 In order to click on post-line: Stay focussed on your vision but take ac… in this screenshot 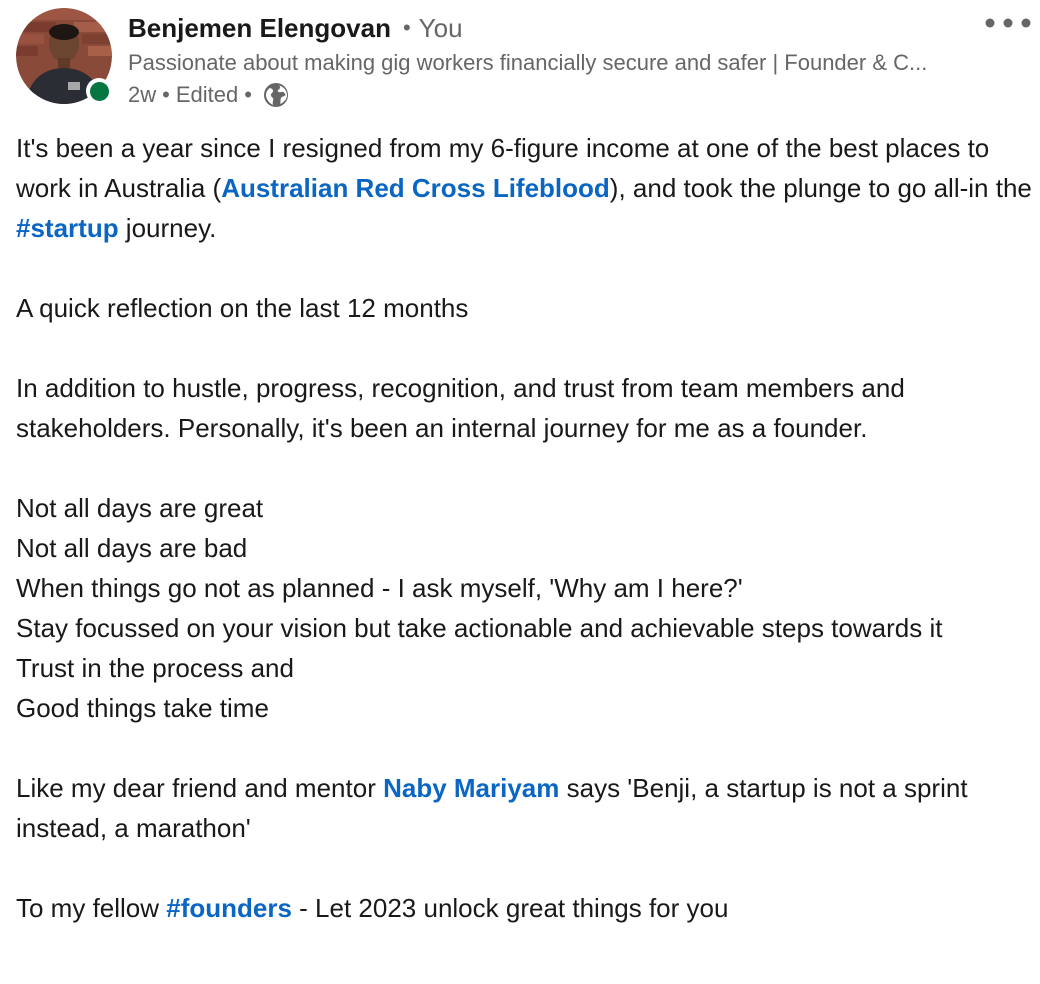, I will do `click(479, 628)`.